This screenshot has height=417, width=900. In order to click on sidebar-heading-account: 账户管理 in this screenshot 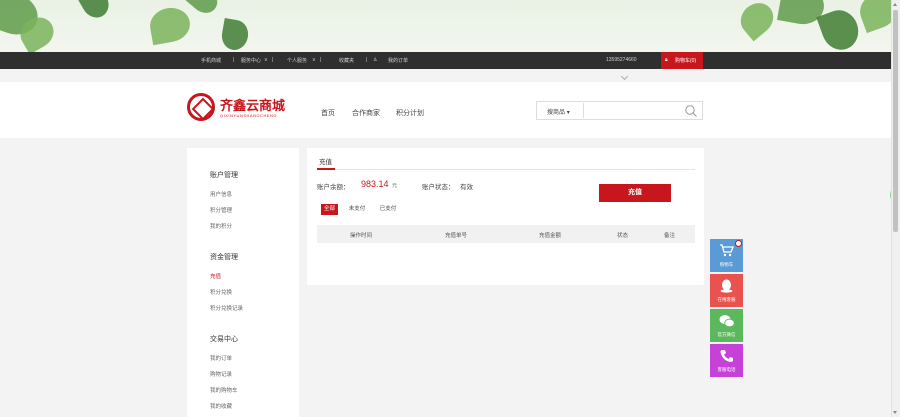, I will do `click(224, 175)`.